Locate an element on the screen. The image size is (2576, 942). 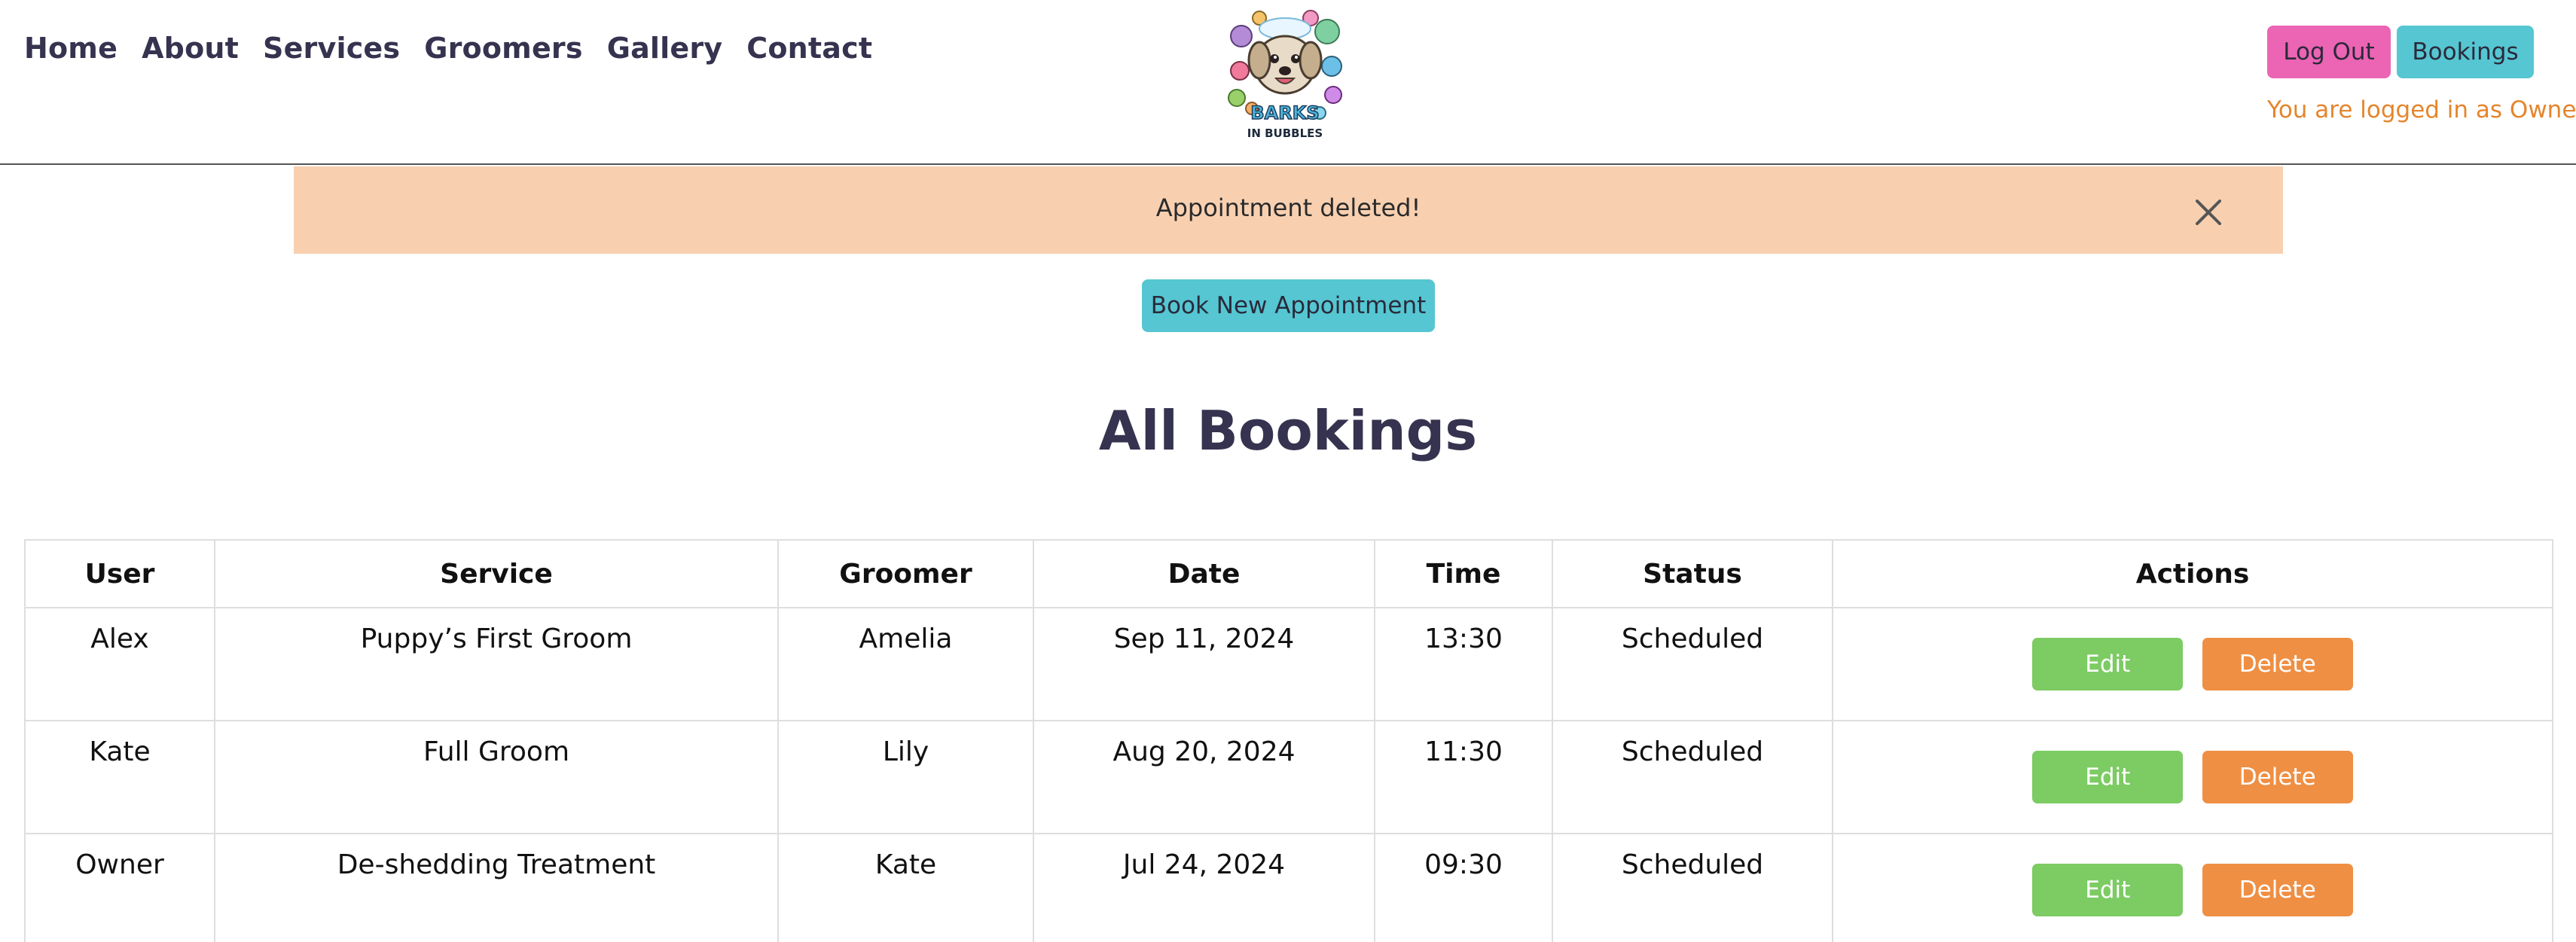
cell-user: Alex is located at coordinates (120, 664).